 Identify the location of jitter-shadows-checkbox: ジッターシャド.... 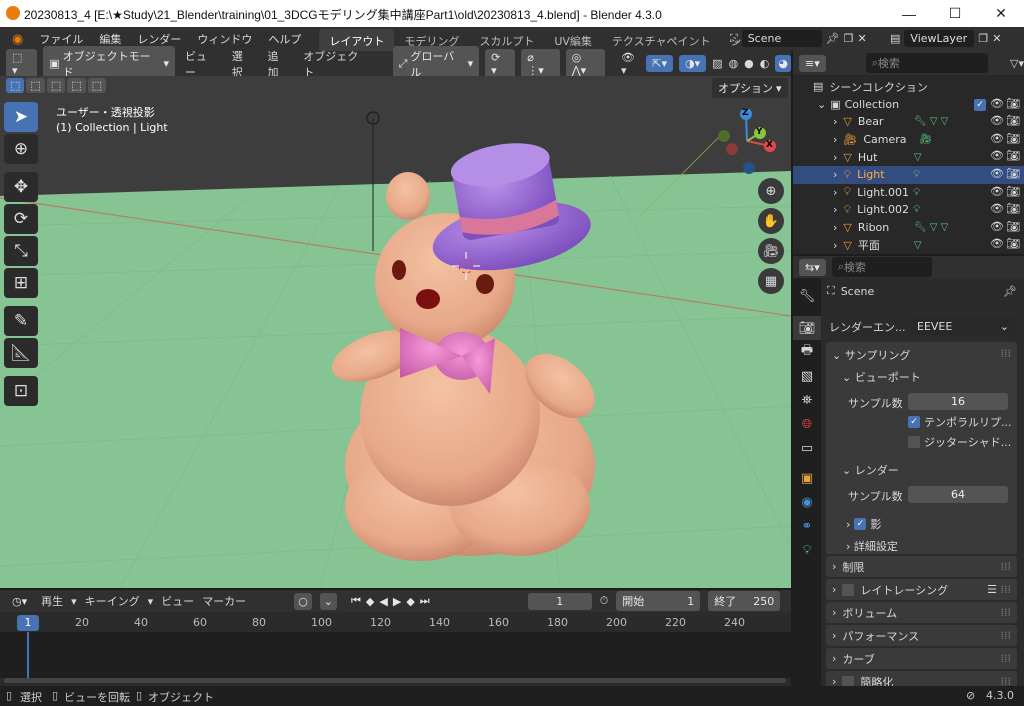
(959, 442).